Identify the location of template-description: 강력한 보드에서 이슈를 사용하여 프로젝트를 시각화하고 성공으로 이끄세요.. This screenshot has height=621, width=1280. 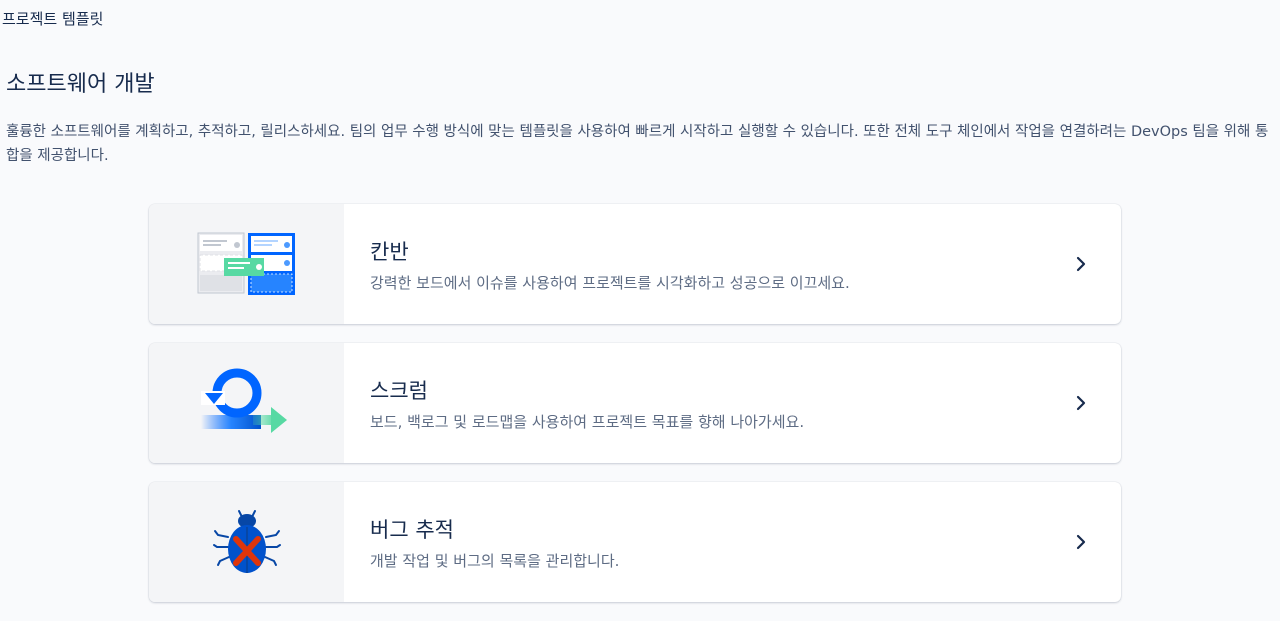
(610, 282).